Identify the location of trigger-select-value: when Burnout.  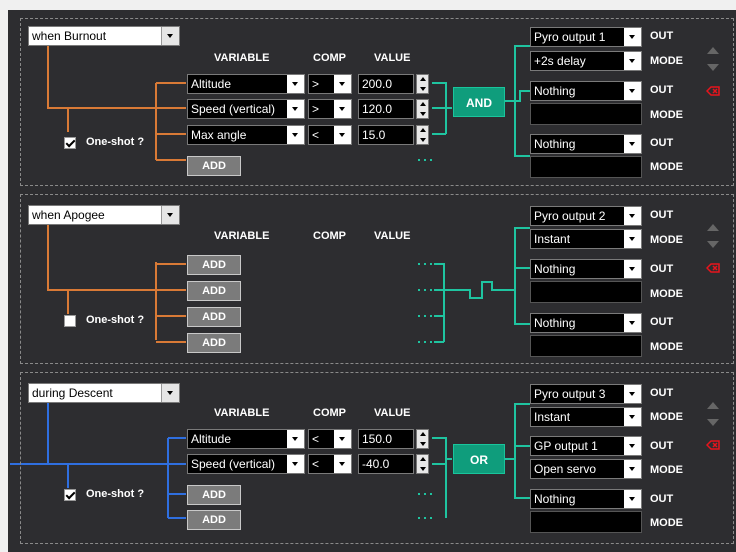
(69, 36).